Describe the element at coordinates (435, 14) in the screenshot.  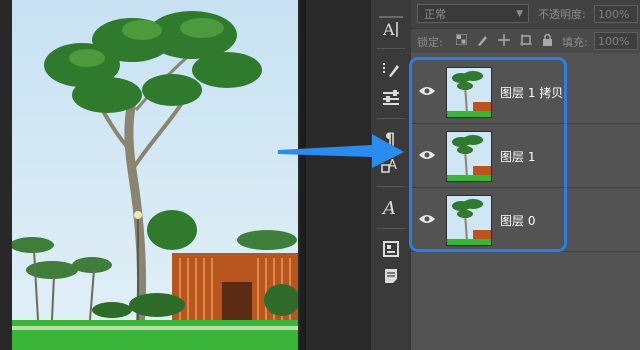
I see `blend-mode-value: 正常` at that location.